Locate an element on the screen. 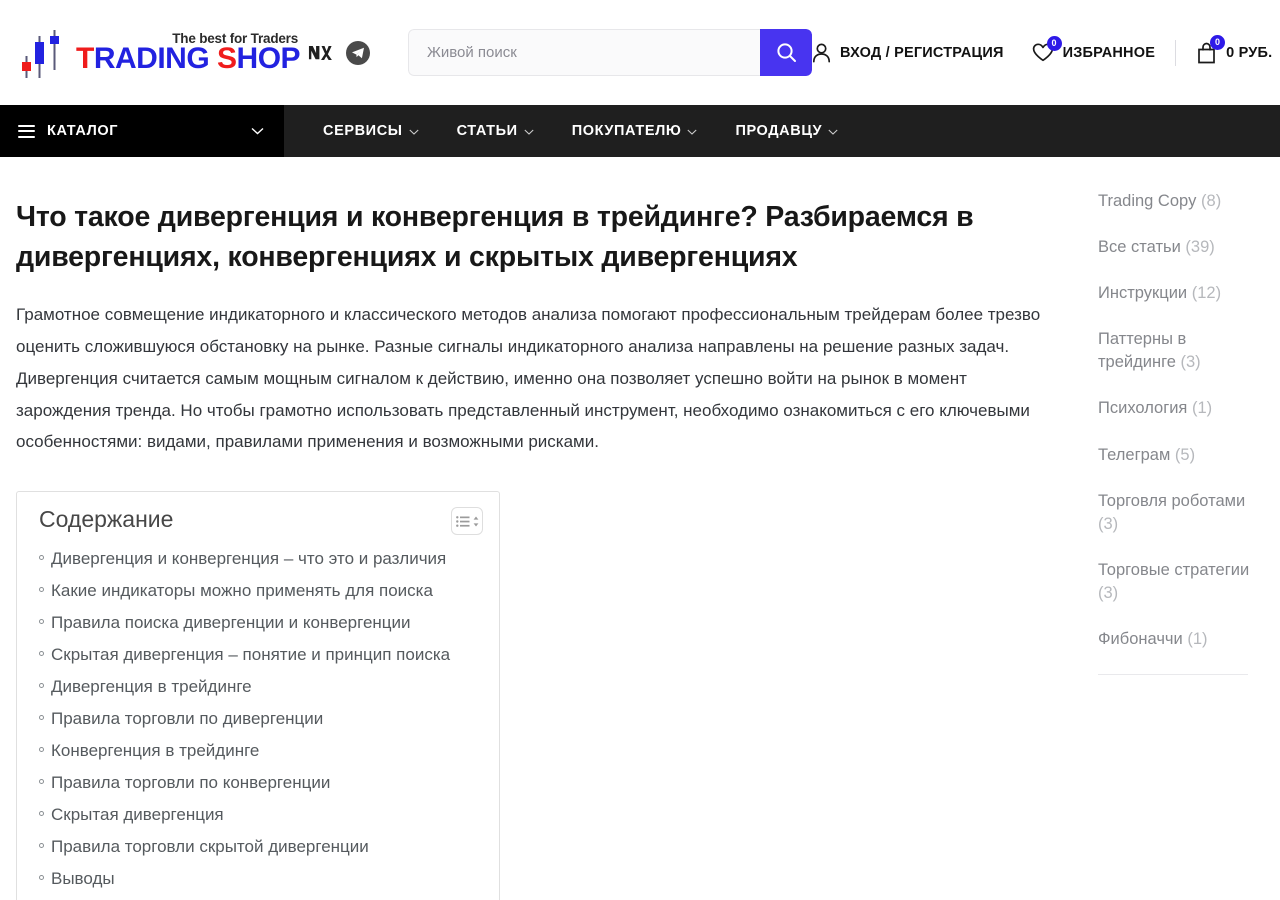 Image resolution: width=1280 pixels, height=900 pixels. toc-title: Содержание is located at coordinates (106, 519).